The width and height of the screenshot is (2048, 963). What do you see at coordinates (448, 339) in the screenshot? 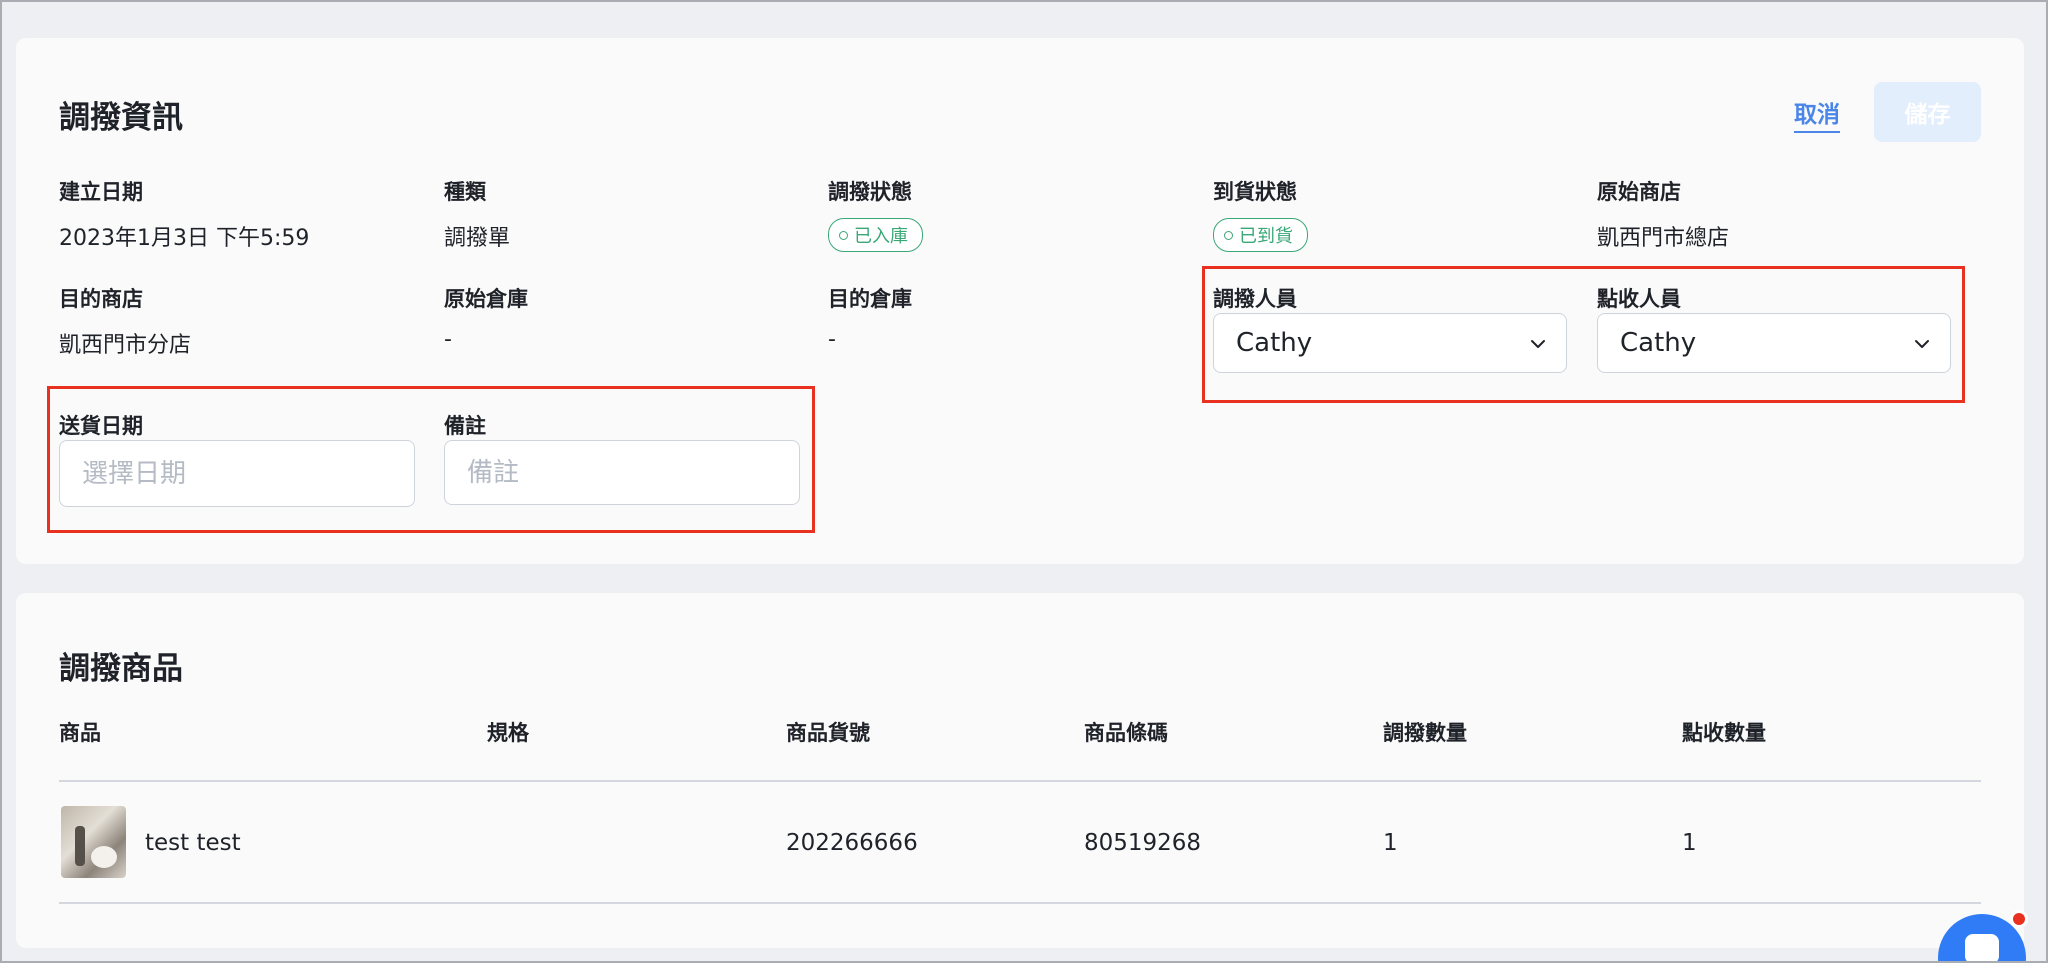
I see `source-warehouse-value: -` at bounding box center [448, 339].